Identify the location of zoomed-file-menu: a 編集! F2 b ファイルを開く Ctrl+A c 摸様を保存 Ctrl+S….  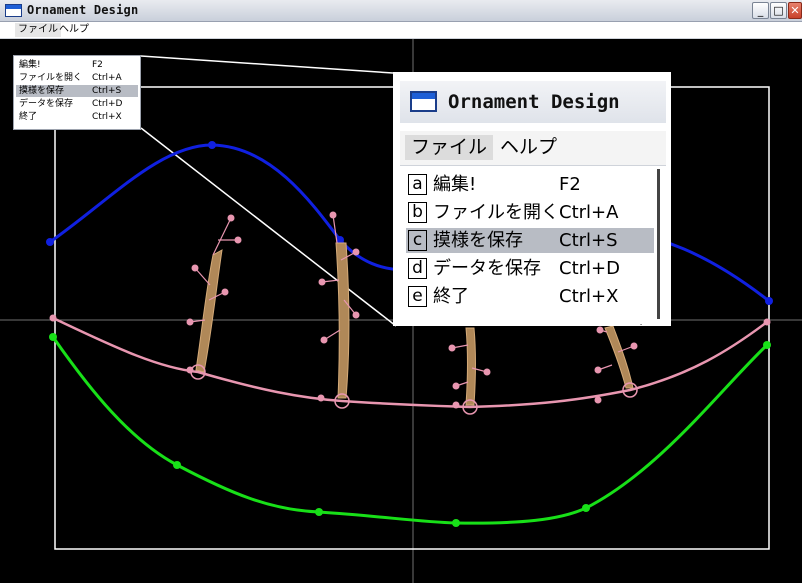
(532, 247).